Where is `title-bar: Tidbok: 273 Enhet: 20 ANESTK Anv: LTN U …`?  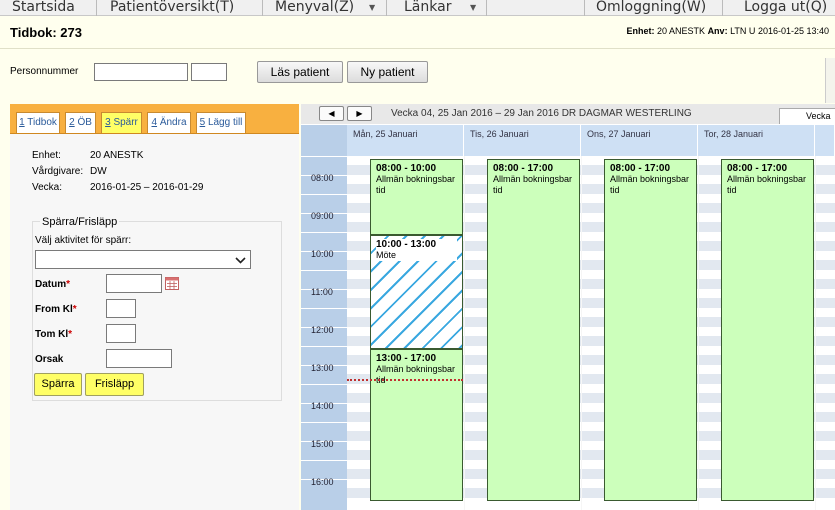
title-bar: Tidbok: 273 Enhet: 20 ANESTK Anv: LTN U … is located at coordinates (417, 33).